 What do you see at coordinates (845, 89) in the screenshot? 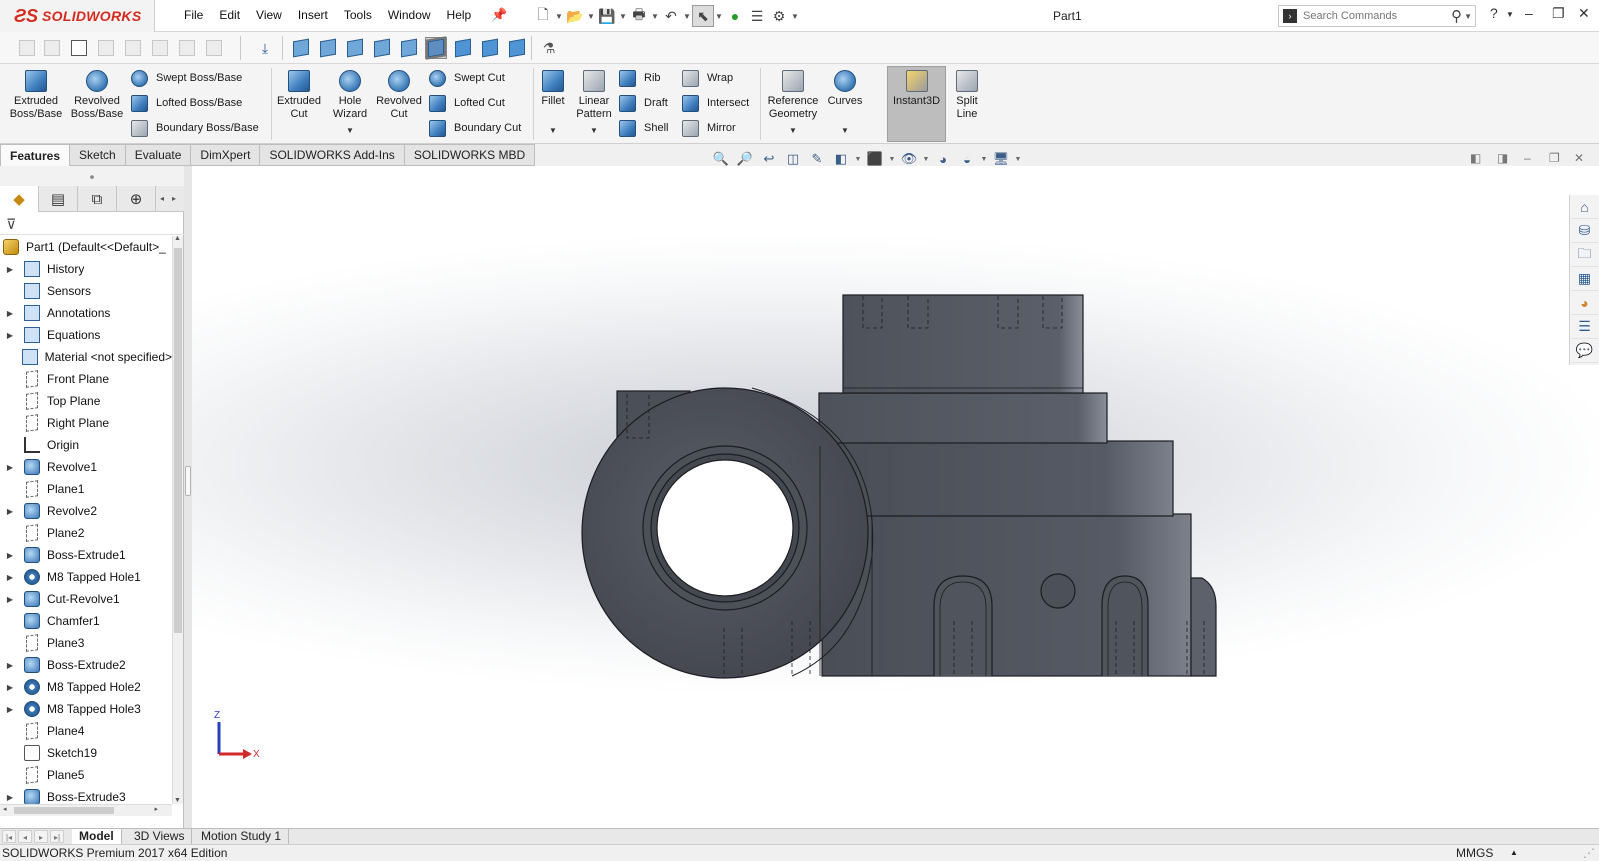
I see `curves-button: Curves` at bounding box center [845, 89].